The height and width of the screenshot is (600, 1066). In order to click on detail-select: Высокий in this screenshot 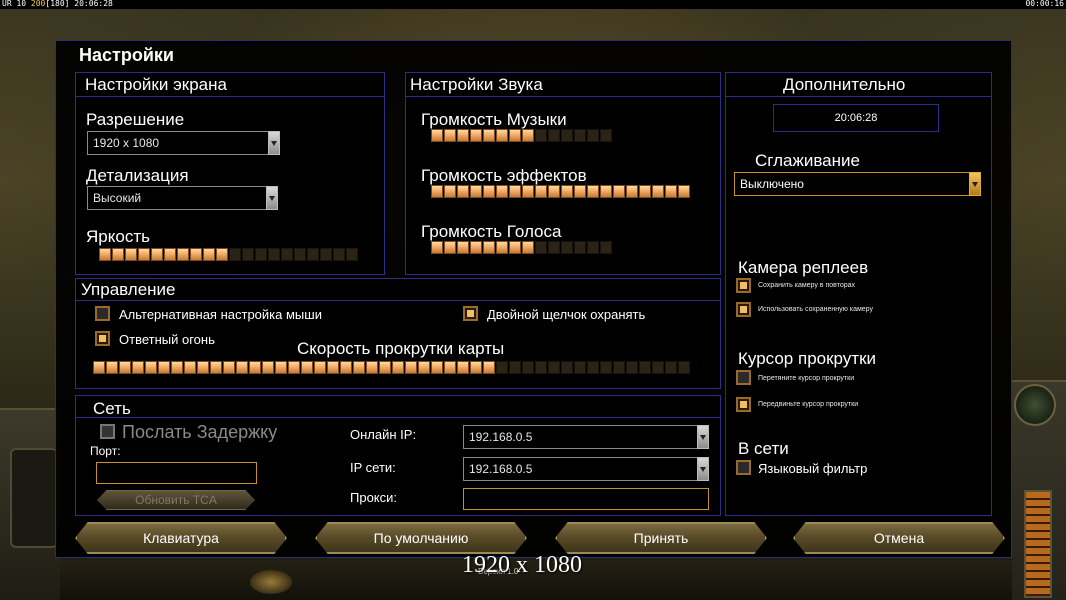, I will do `click(182, 198)`.